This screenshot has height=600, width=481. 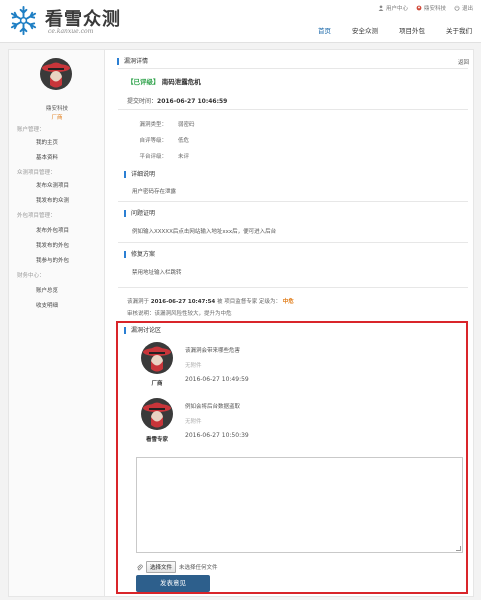 I want to click on account-name-label: 鼎安科技, so click(x=434, y=9).